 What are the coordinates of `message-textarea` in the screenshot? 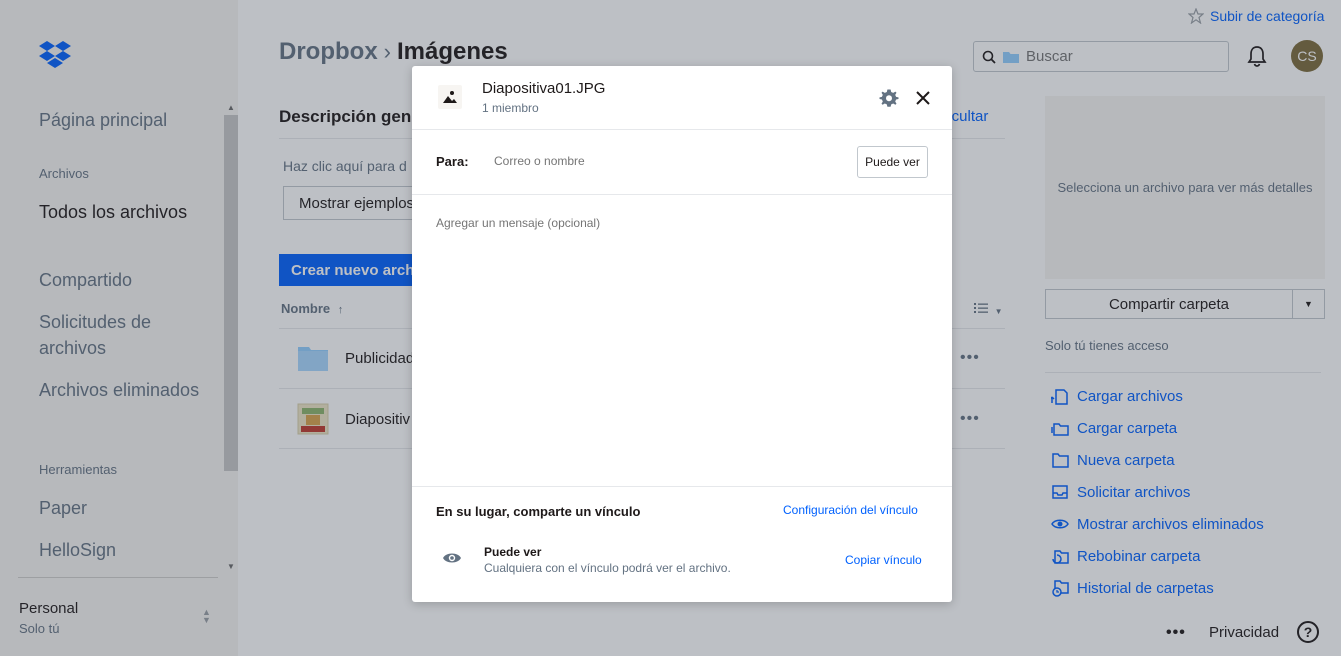 It's located at (681, 346).